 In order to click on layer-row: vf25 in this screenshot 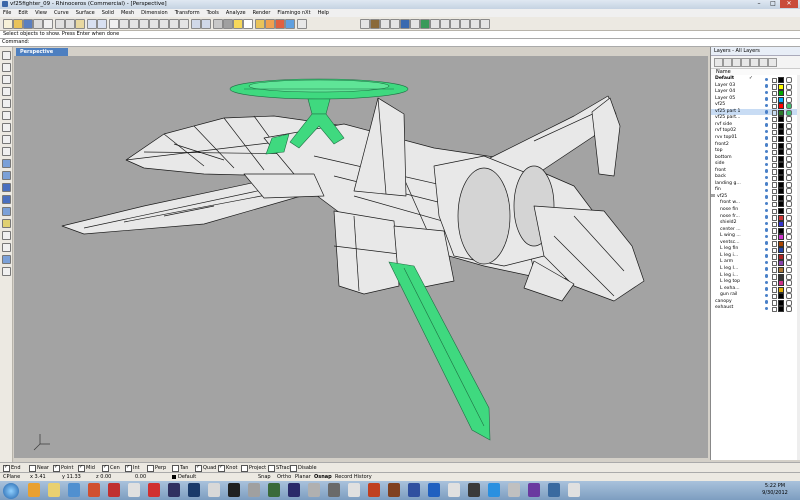, I will do `click(754, 106)`.